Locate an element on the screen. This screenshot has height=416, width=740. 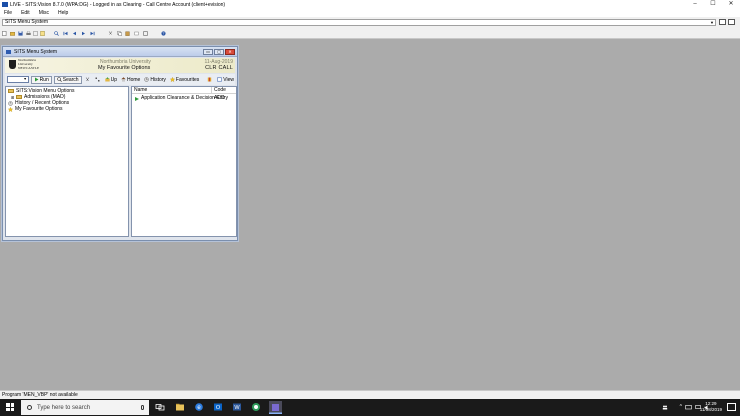
sits-window-controls: ▭ ▢ ✕ is located at coordinates (219, 52).